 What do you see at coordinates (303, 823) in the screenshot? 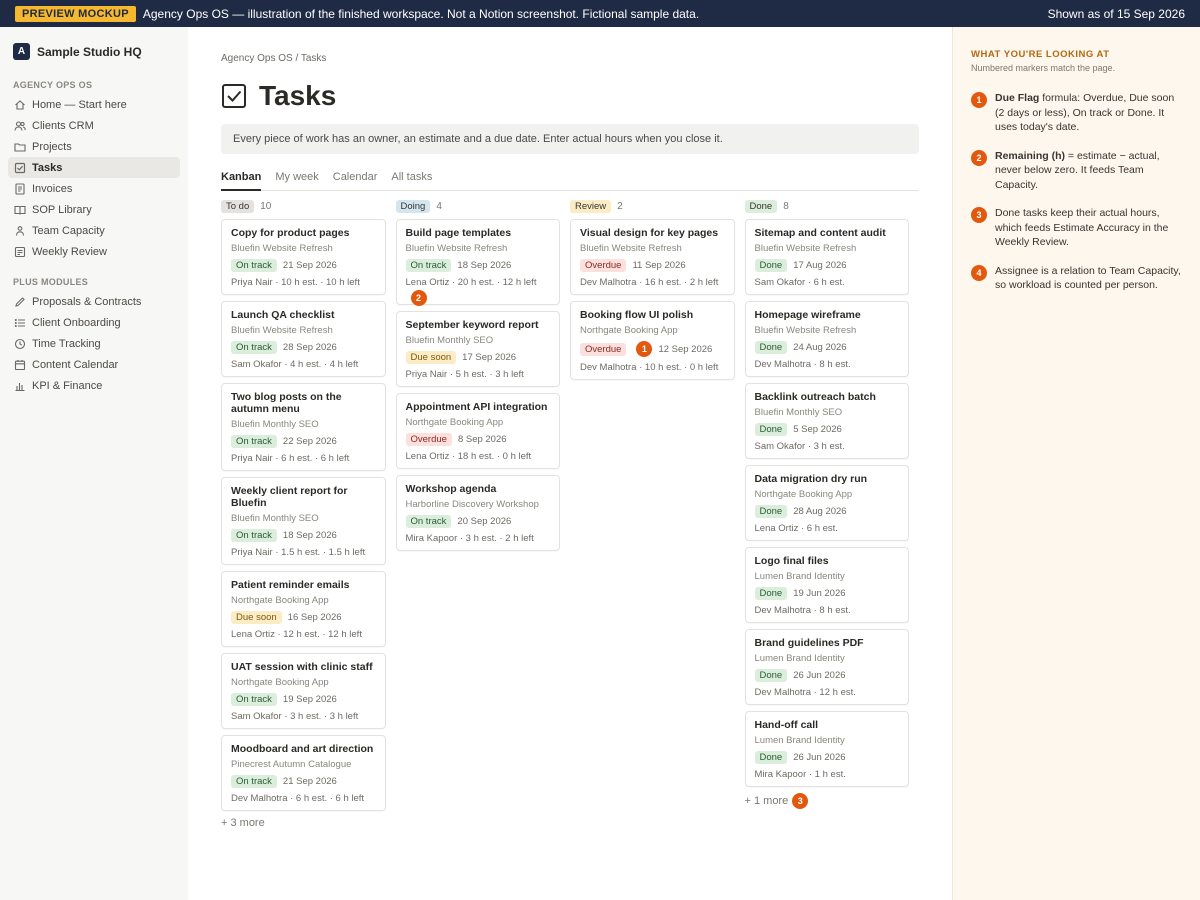
I see `show-more-link: + 3 more` at bounding box center [303, 823].